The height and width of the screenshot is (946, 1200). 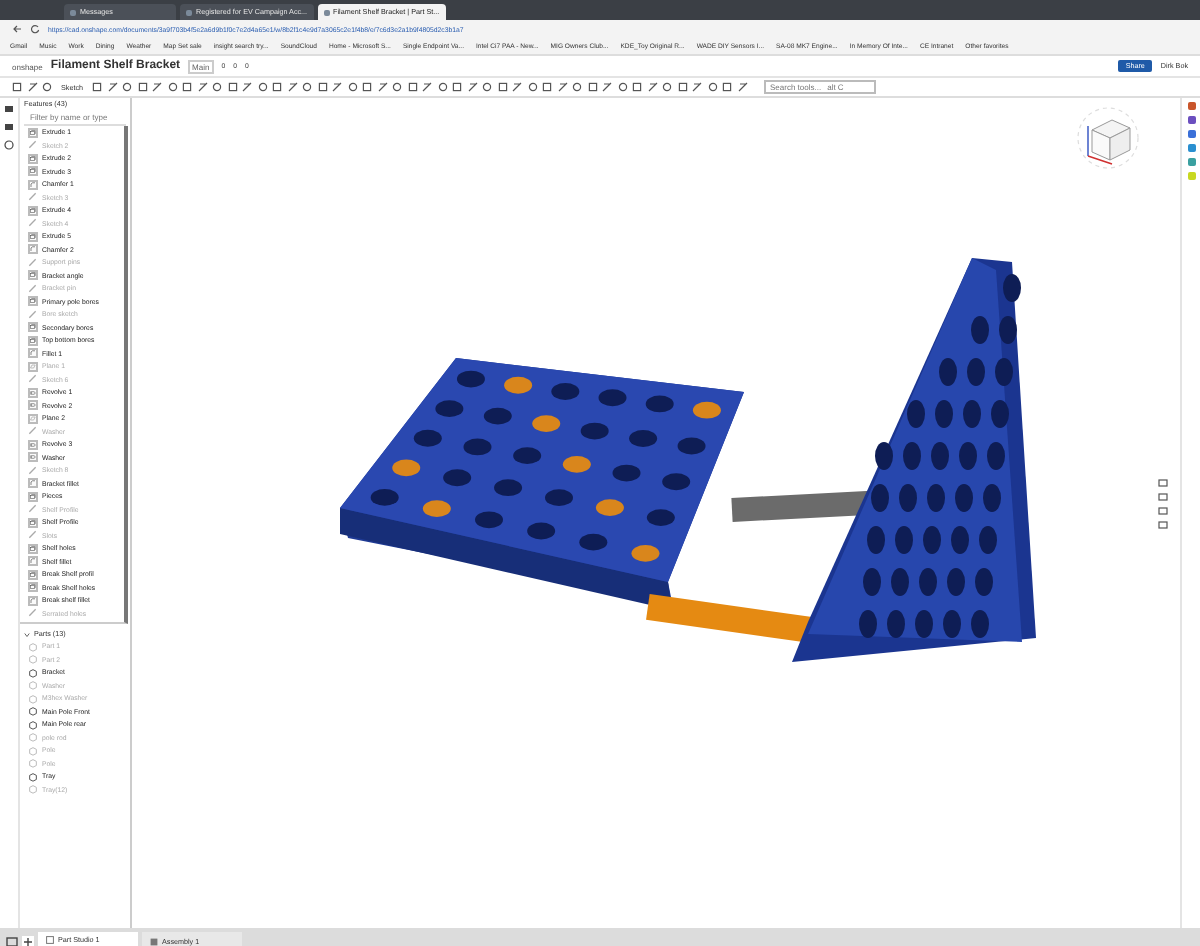 What do you see at coordinates (12, 940) in the screenshot?
I see `tab-manager-icon` at bounding box center [12, 940].